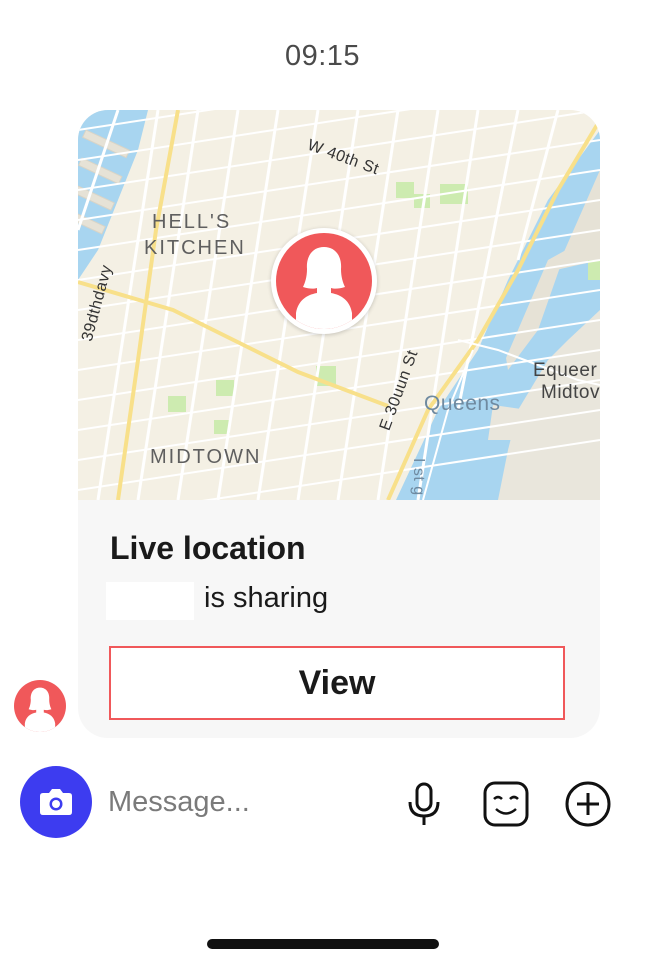 This screenshot has height=968, width=645. I want to click on sticker-face-icon, so click(506, 804).